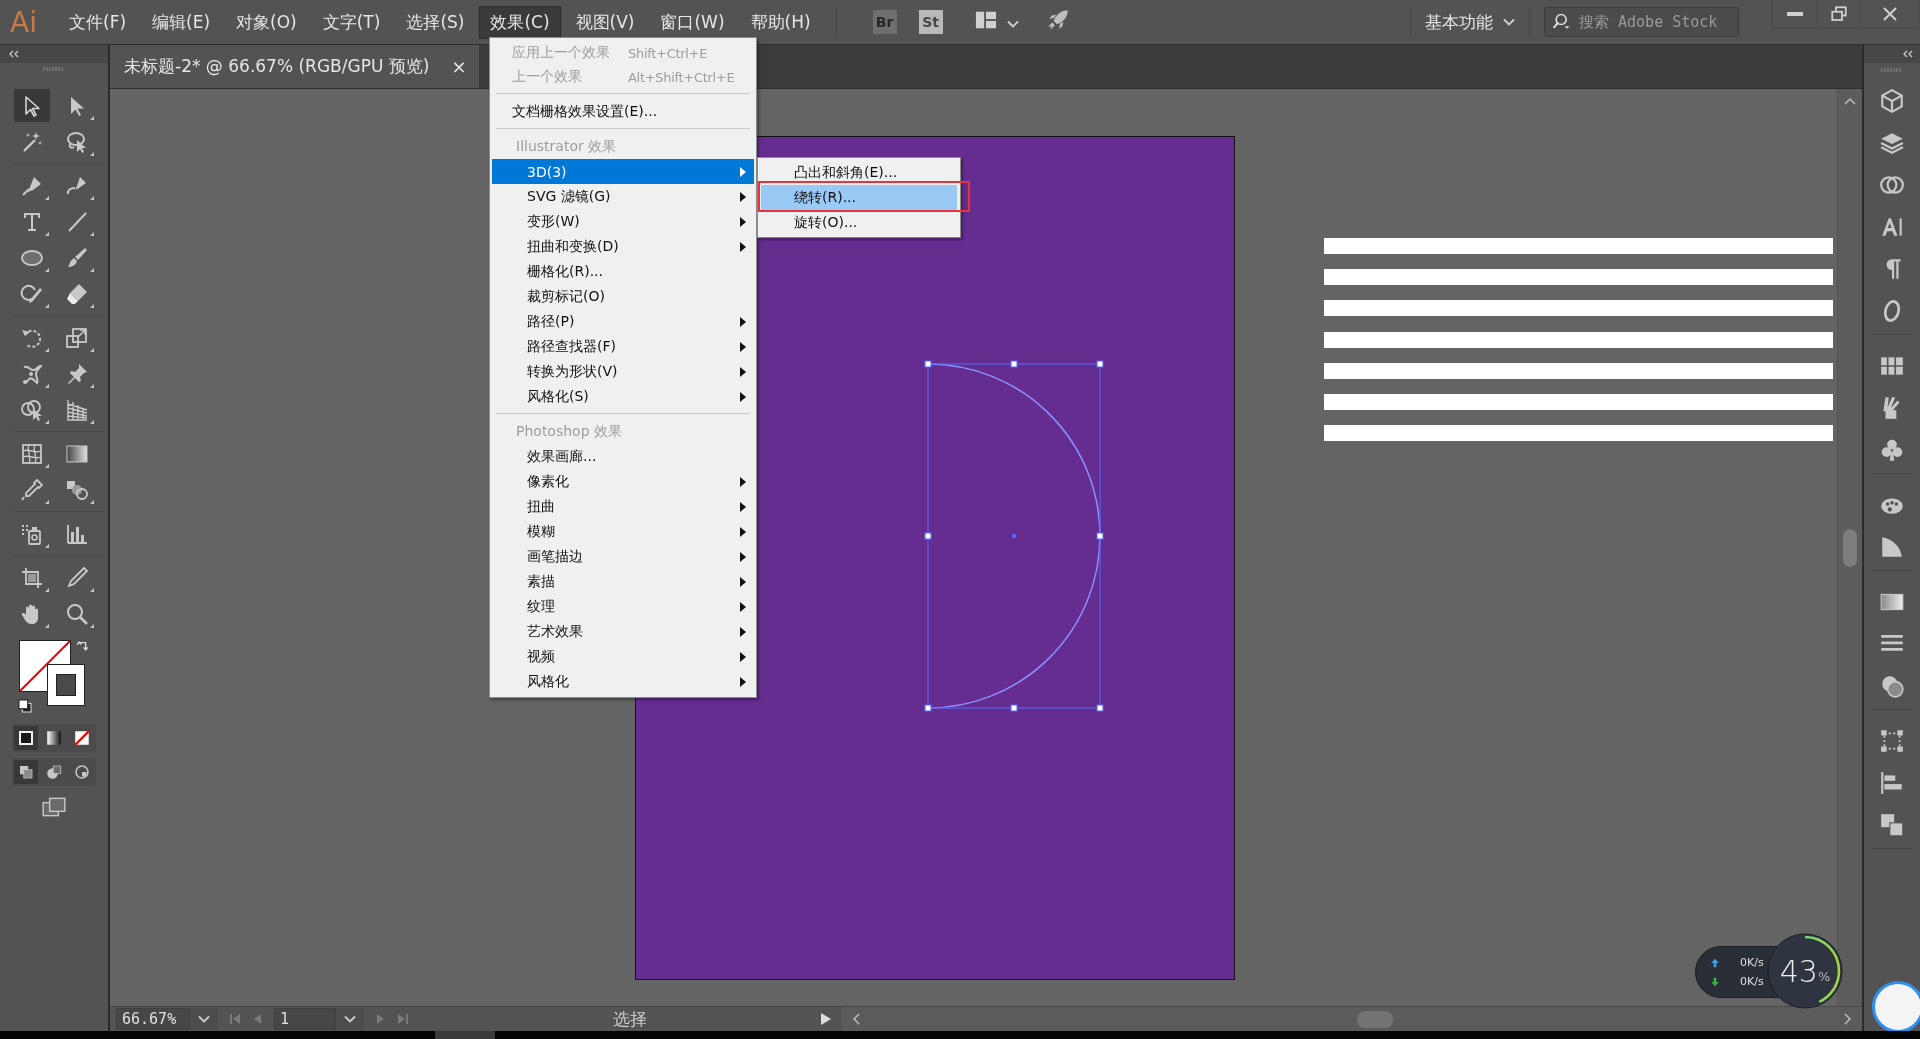 The image size is (1920, 1039). Describe the element at coordinates (623, 371) in the screenshot. I see `menu-item: 转换为形状(V)` at that location.